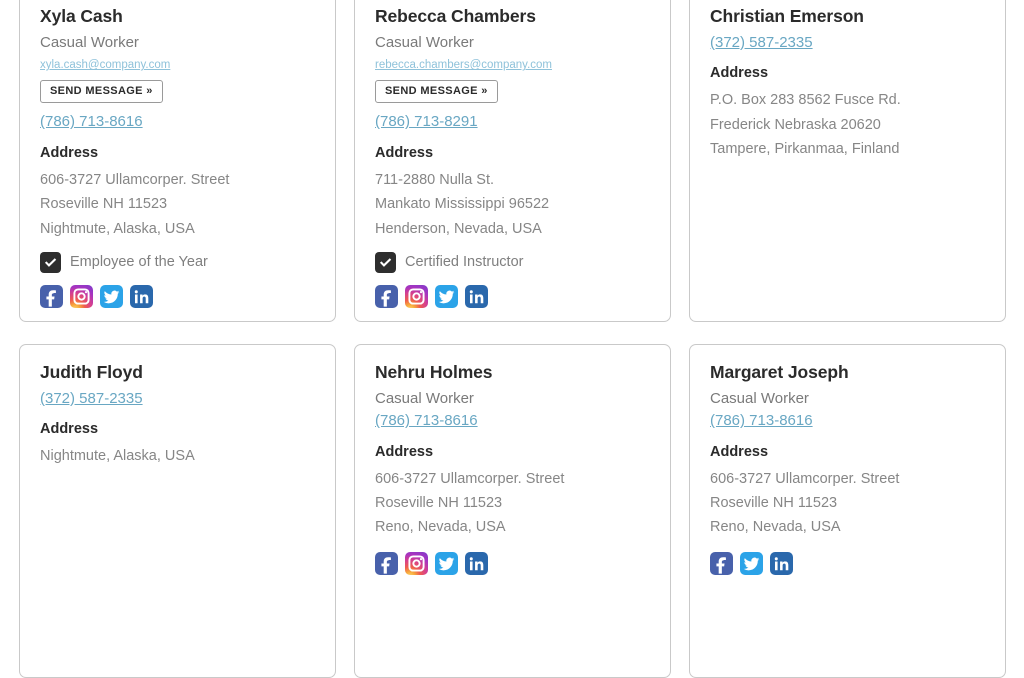 Image resolution: width=1024 pixels, height=678 pixels. I want to click on address-line: Mankato Mississippi 96522, so click(462, 204).